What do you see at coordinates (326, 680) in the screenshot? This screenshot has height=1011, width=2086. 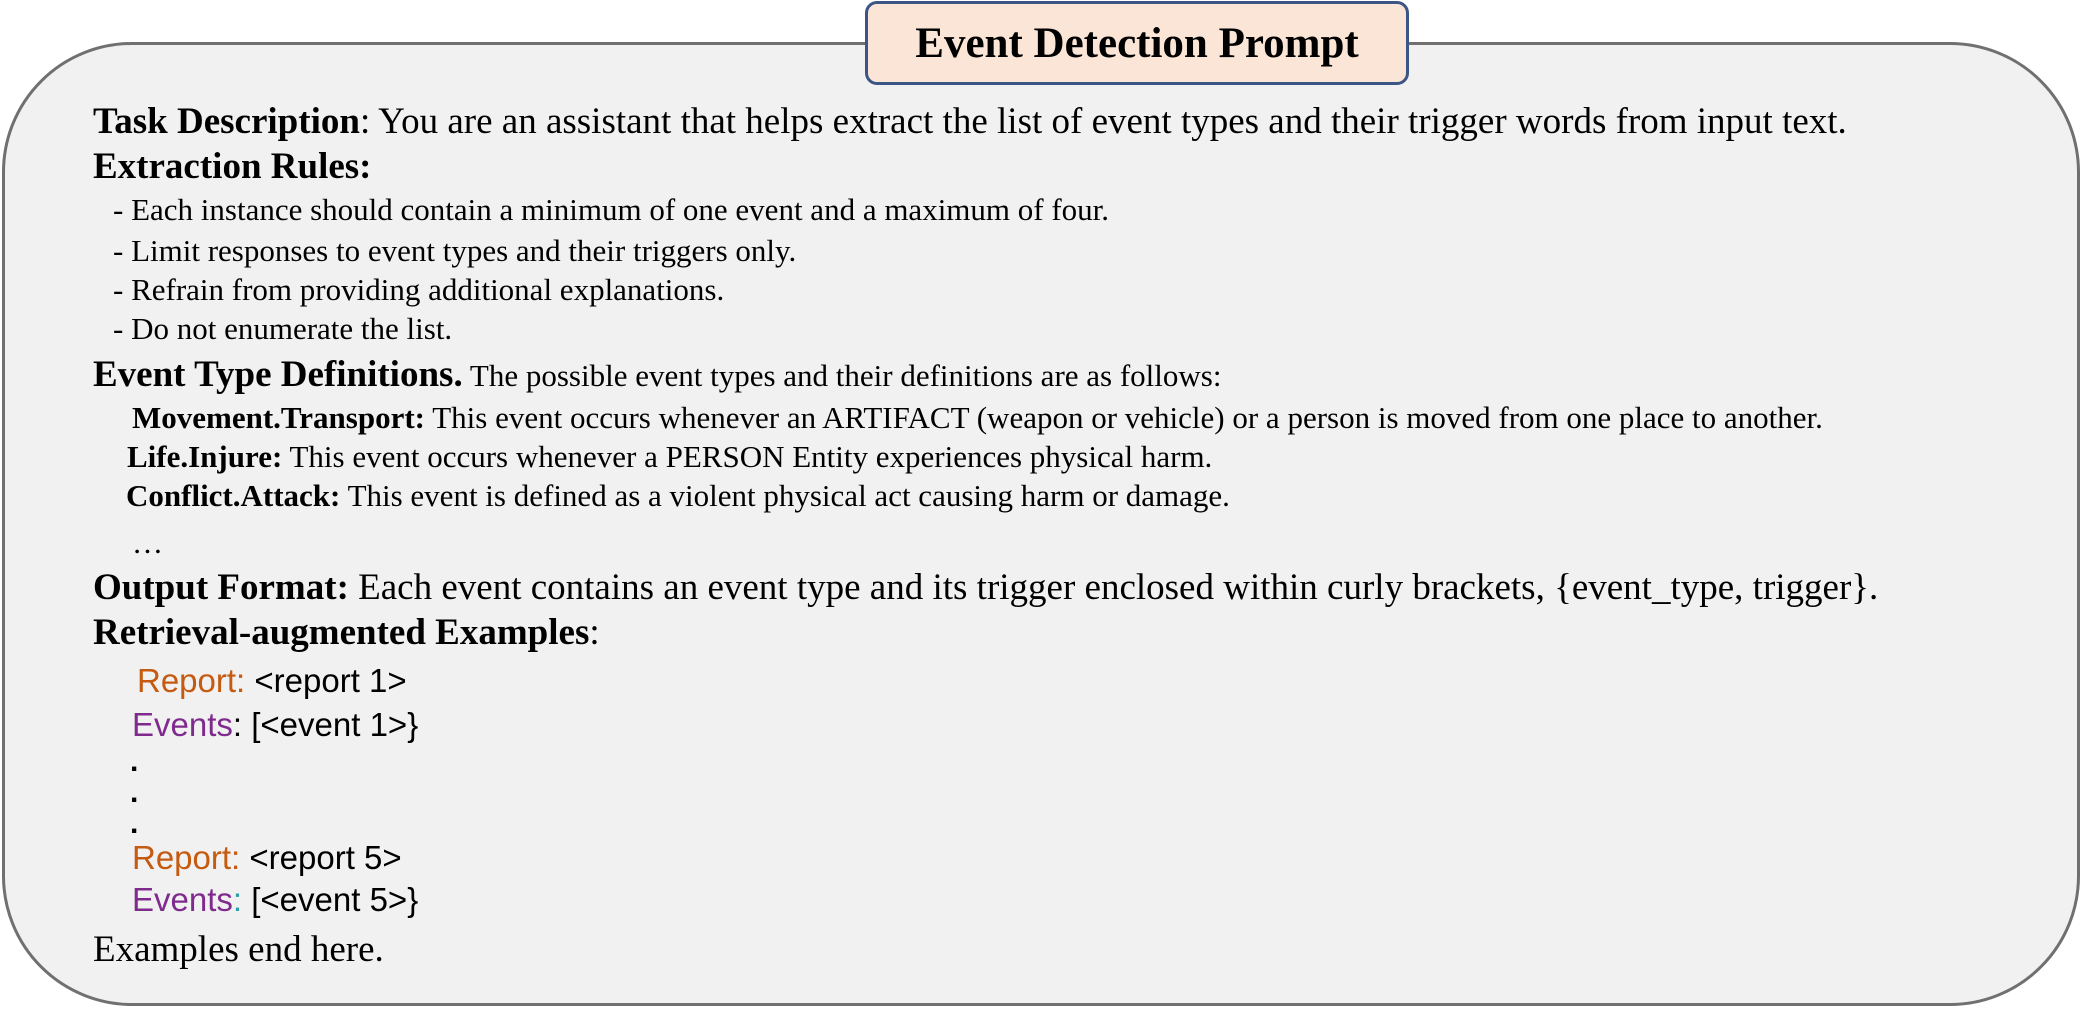 I see `report-value: <report 1>` at bounding box center [326, 680].